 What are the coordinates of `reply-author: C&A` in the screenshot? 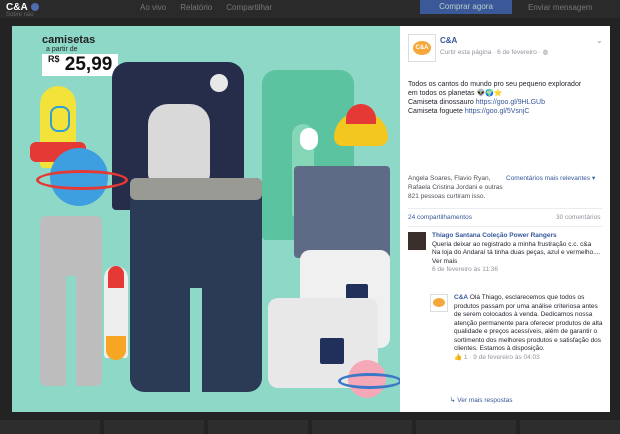 It's located at (461, 297).